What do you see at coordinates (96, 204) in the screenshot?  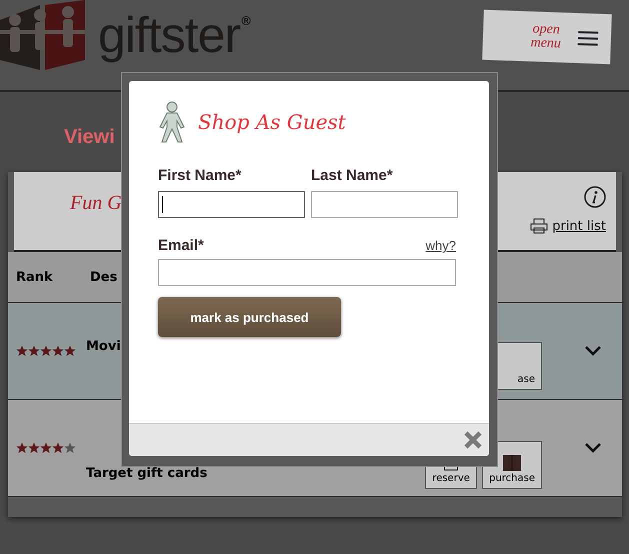 I see `list-title: Fun G` at bounding box center [96, 204].